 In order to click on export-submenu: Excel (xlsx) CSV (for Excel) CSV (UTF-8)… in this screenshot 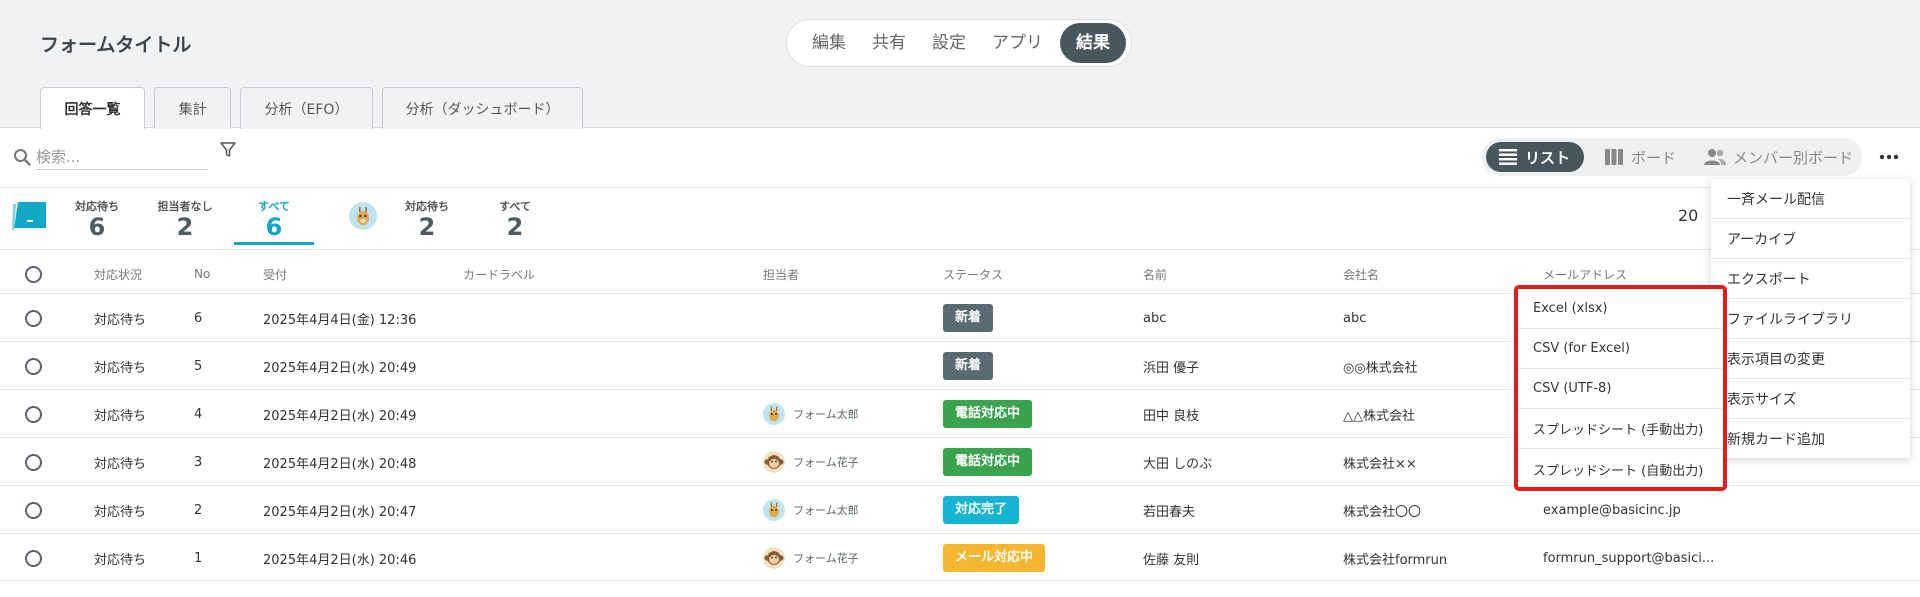, I will do `click(1620, 388)`.